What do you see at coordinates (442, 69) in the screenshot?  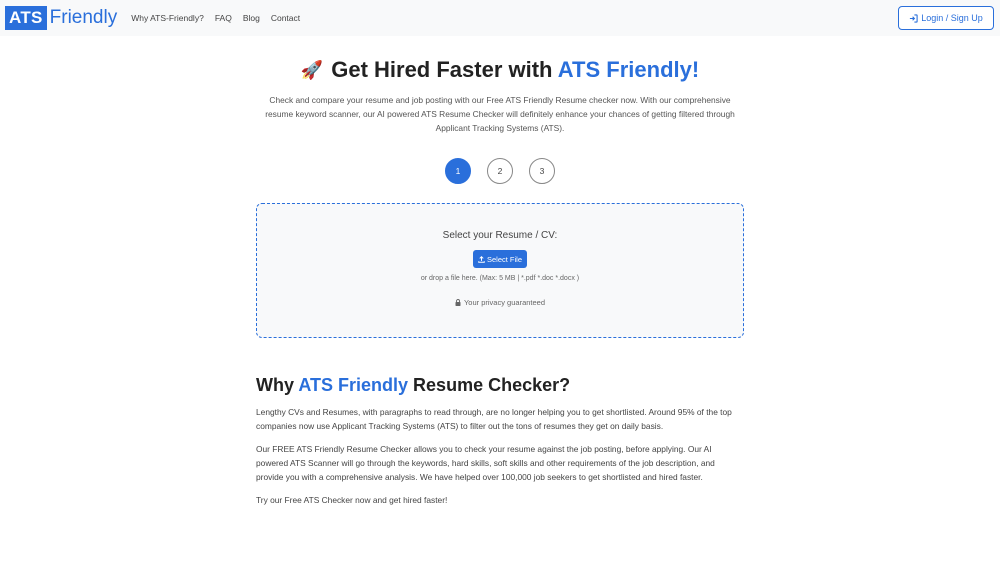 I see `hero-title-prefix: Get Hired Faster with` at bounding box center [442, 69].